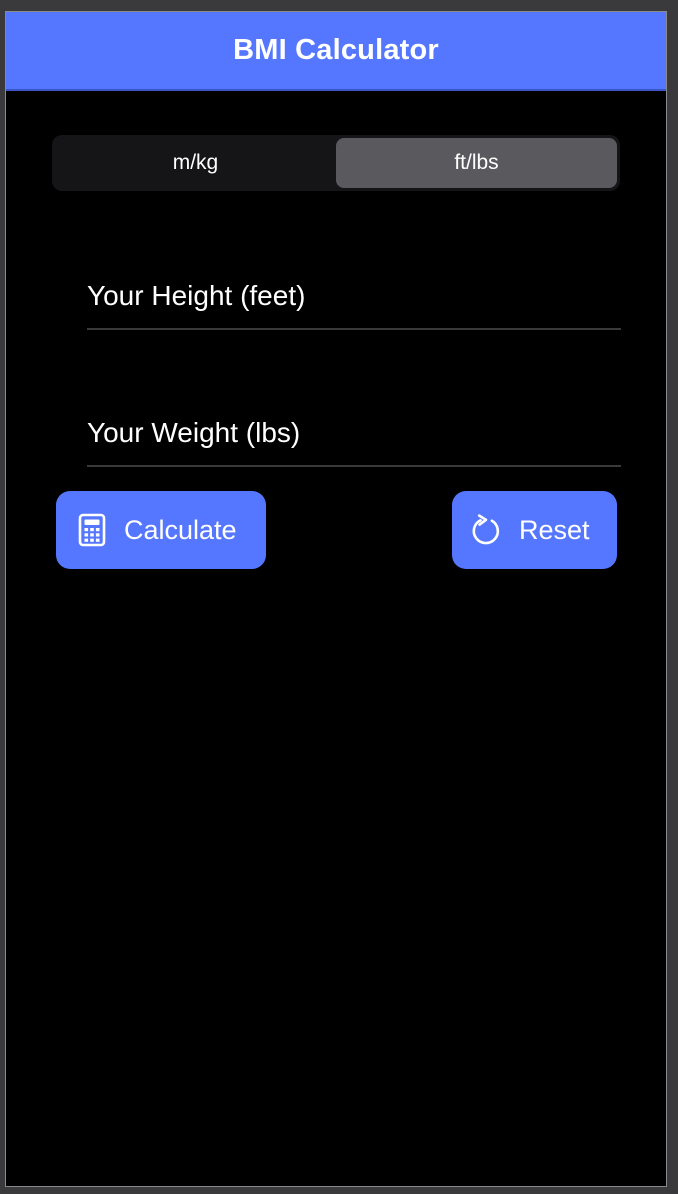 This screenshot has height=1194, width=678. What do you see at coordinates (180, 529) in the screenshot?
I see `calculate-button-label: Calculate` at bounding box center [180, 529].